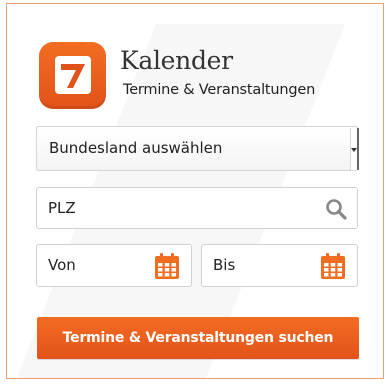 The width and height of the screenshot is (391, 387). What do you see at coordinates (136, 148) in the screenshot?
I see `state-select-value: Bundesland auswählen` at bounding box center [136, 148].